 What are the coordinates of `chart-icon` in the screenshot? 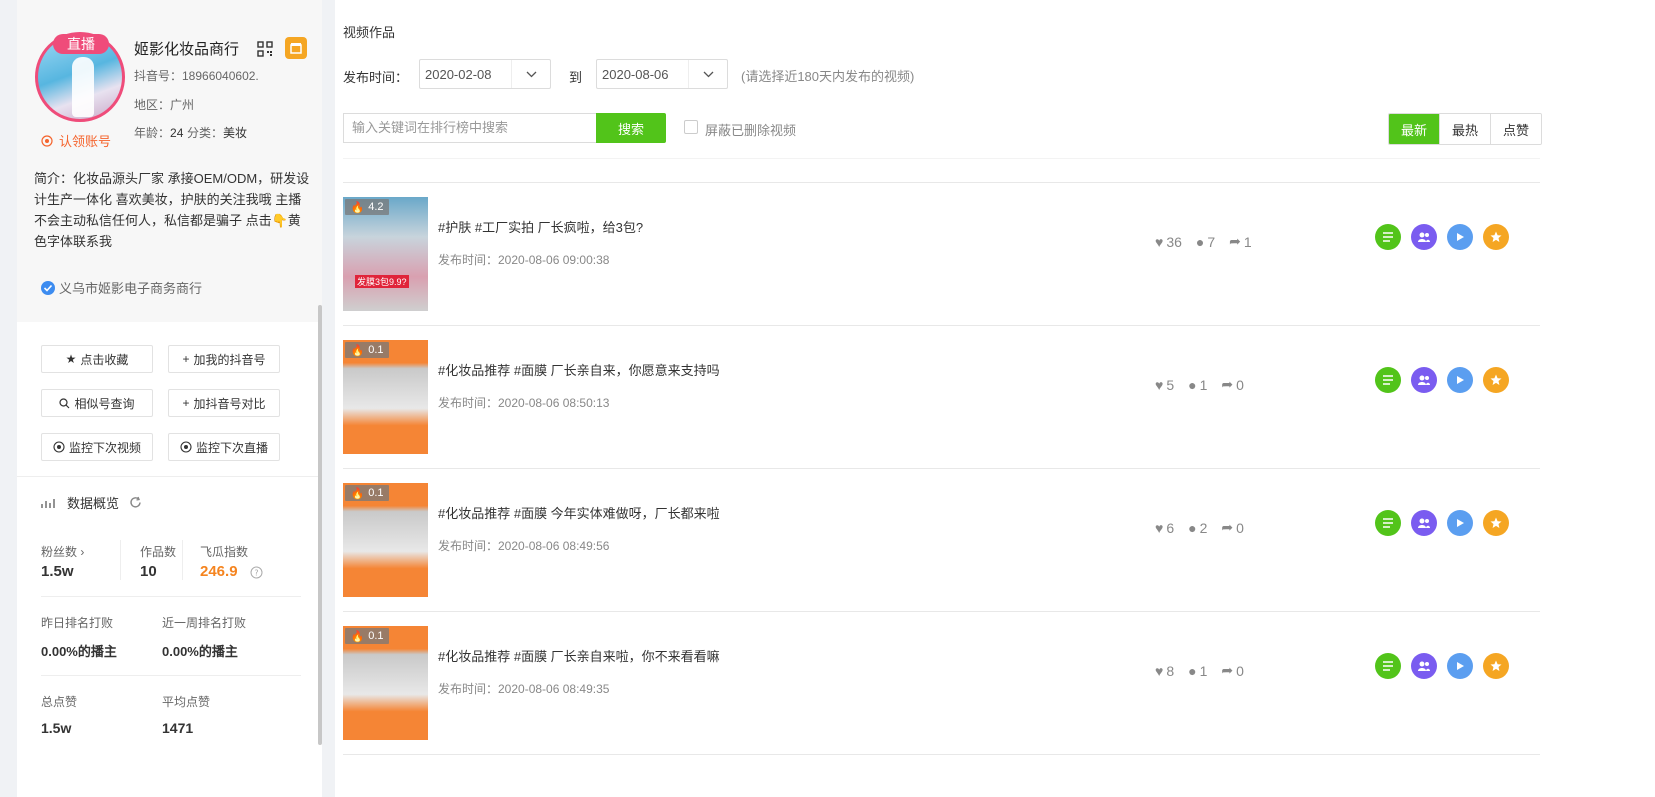 It's located at (48, 503).